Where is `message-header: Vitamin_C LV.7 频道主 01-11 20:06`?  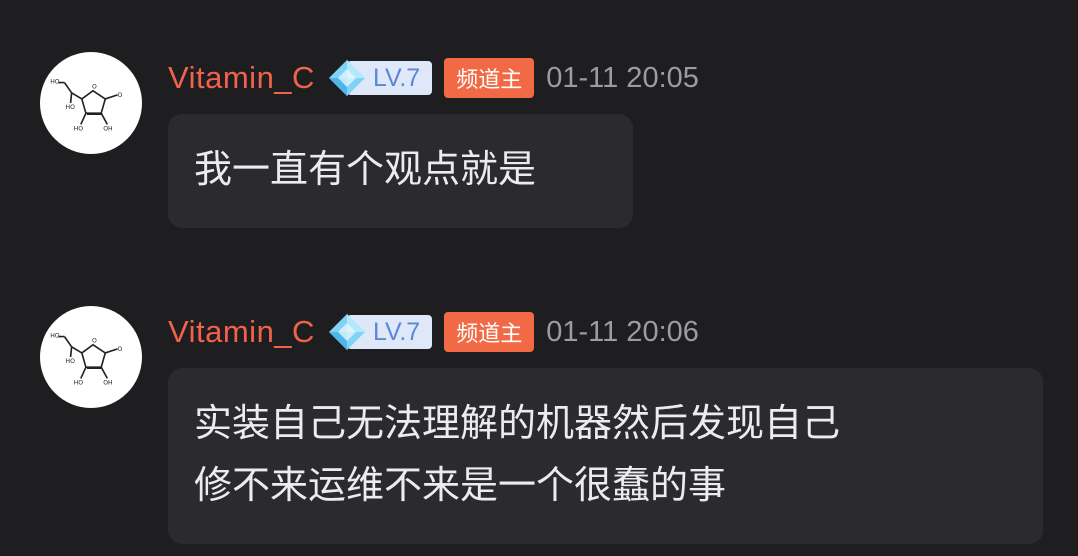
message-header: Vitamin_C LV.7 频道主 01-11 20:06 is located at coordinates (433, 332).